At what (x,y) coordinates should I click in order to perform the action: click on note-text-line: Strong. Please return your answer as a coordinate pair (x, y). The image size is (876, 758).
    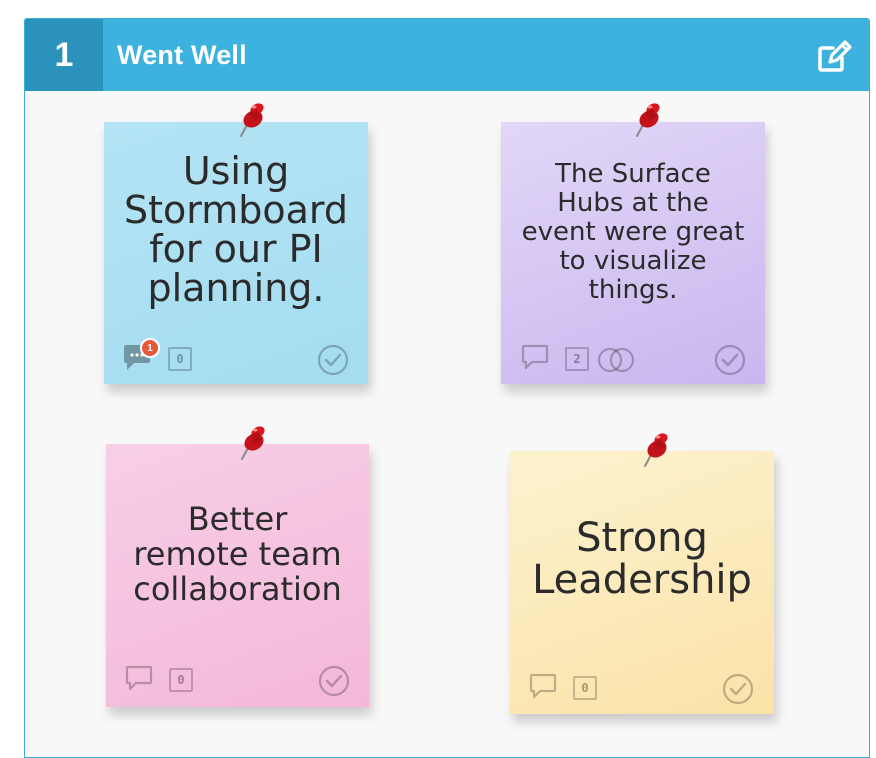
    Looking at the image, I should click on (642, 538).